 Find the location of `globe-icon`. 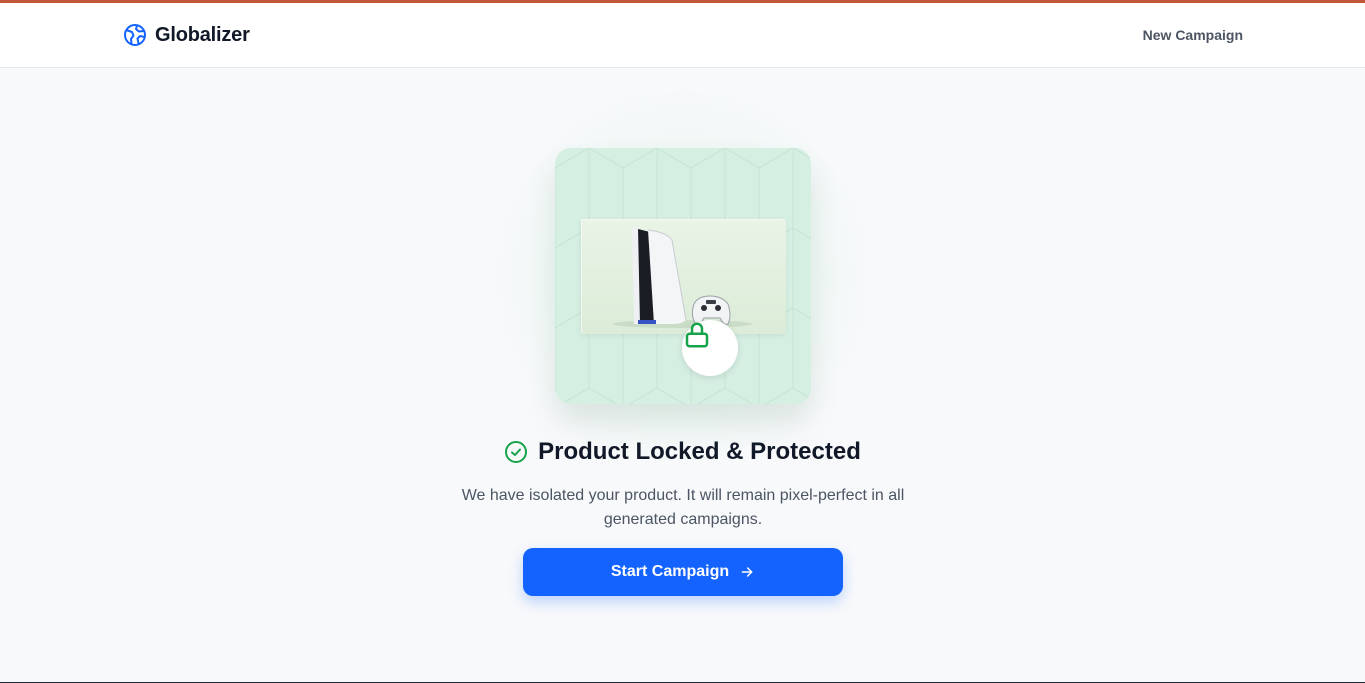

globe-icon is located at coordinates (135, 35).